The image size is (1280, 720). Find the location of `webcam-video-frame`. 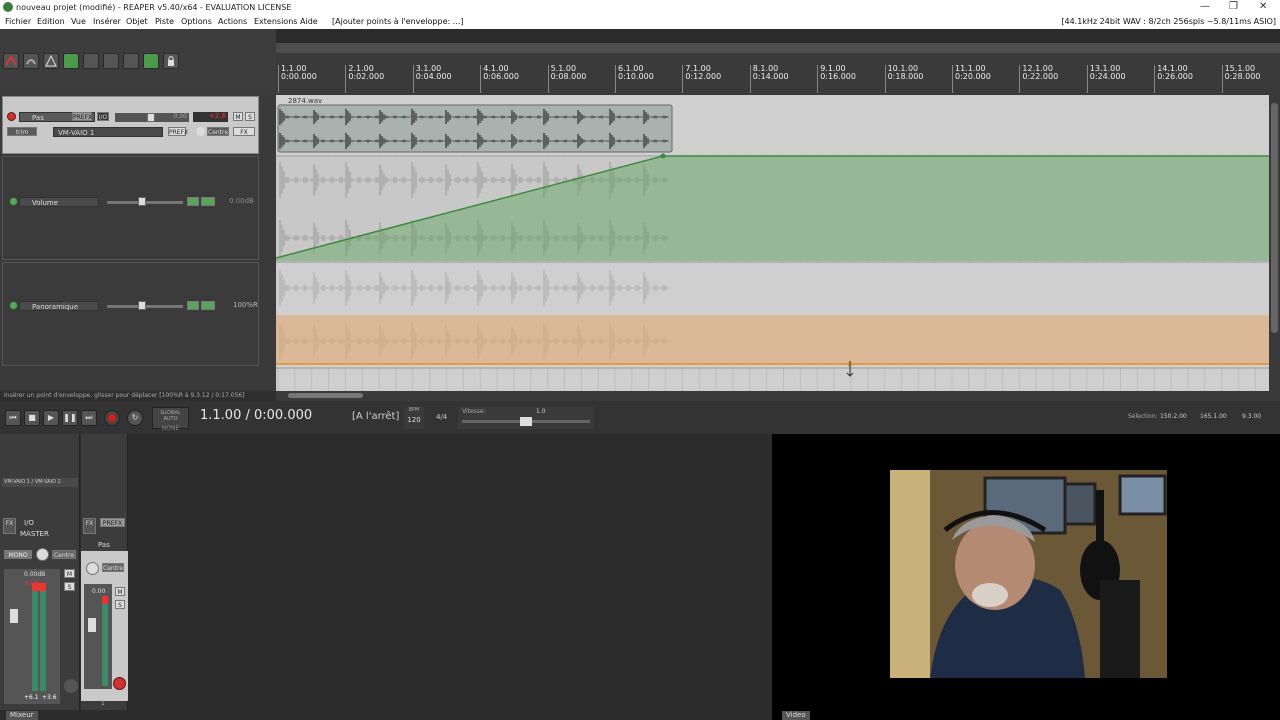

webcam-video-frame is located at coordinates (1028, 574).